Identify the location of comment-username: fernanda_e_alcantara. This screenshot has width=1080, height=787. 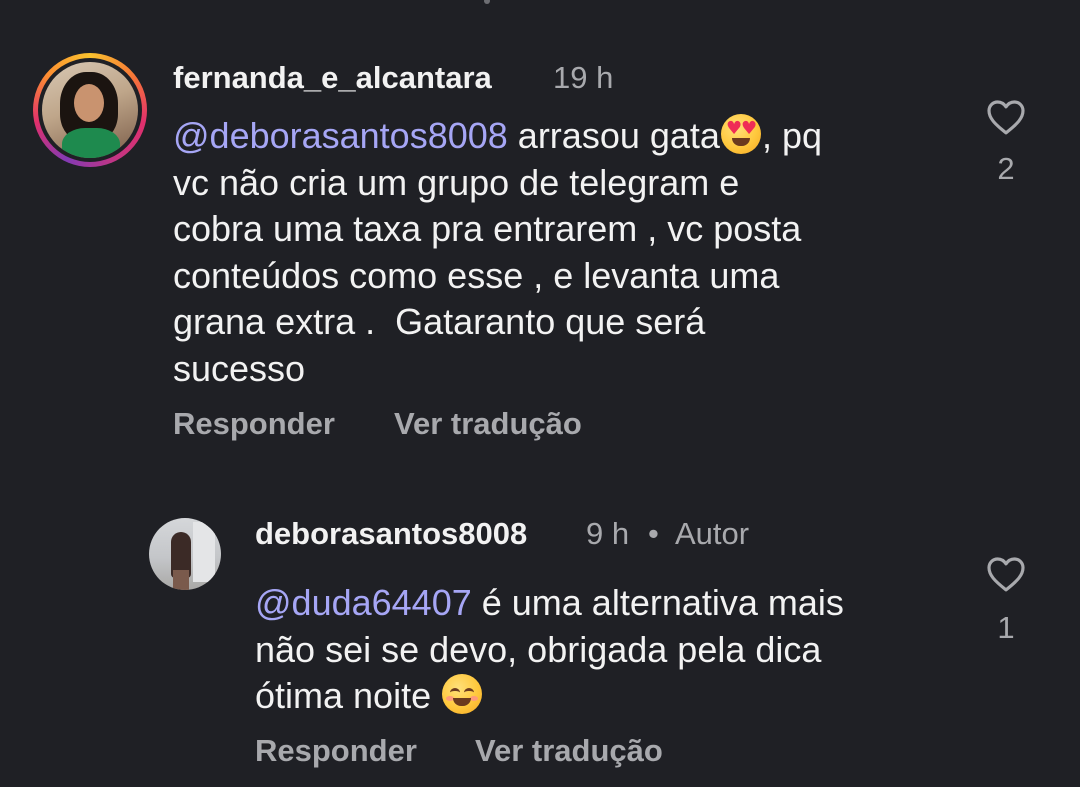
(332, 78).